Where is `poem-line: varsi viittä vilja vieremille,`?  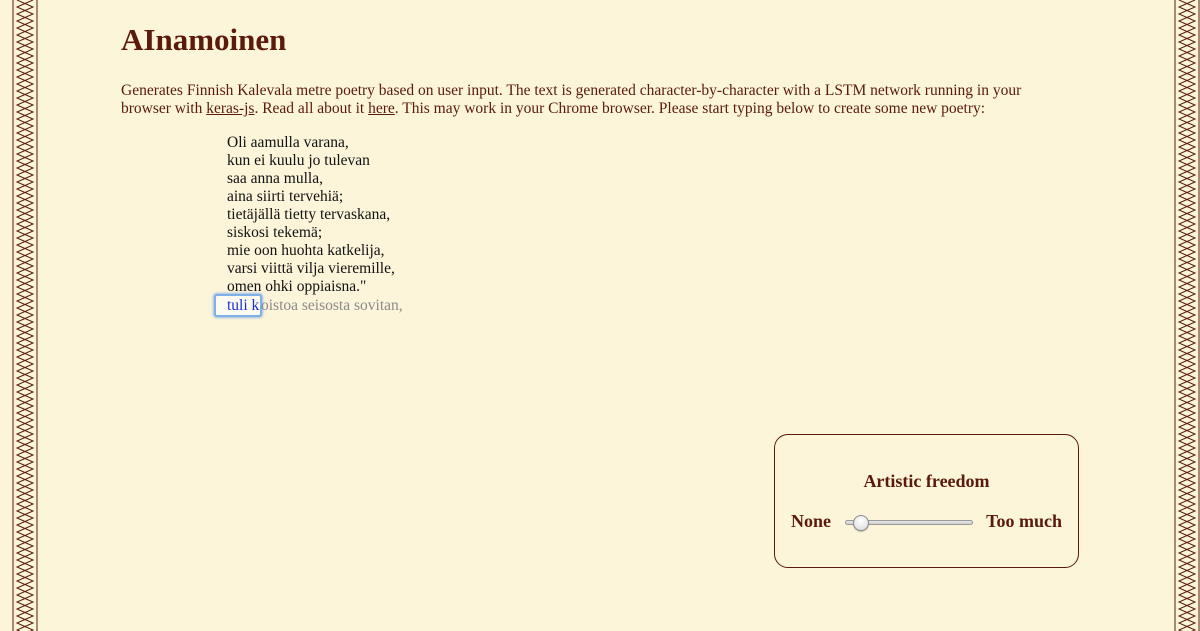 poem-line: varsi viittä vilja vieremille, is located at coordinates (311, 268).